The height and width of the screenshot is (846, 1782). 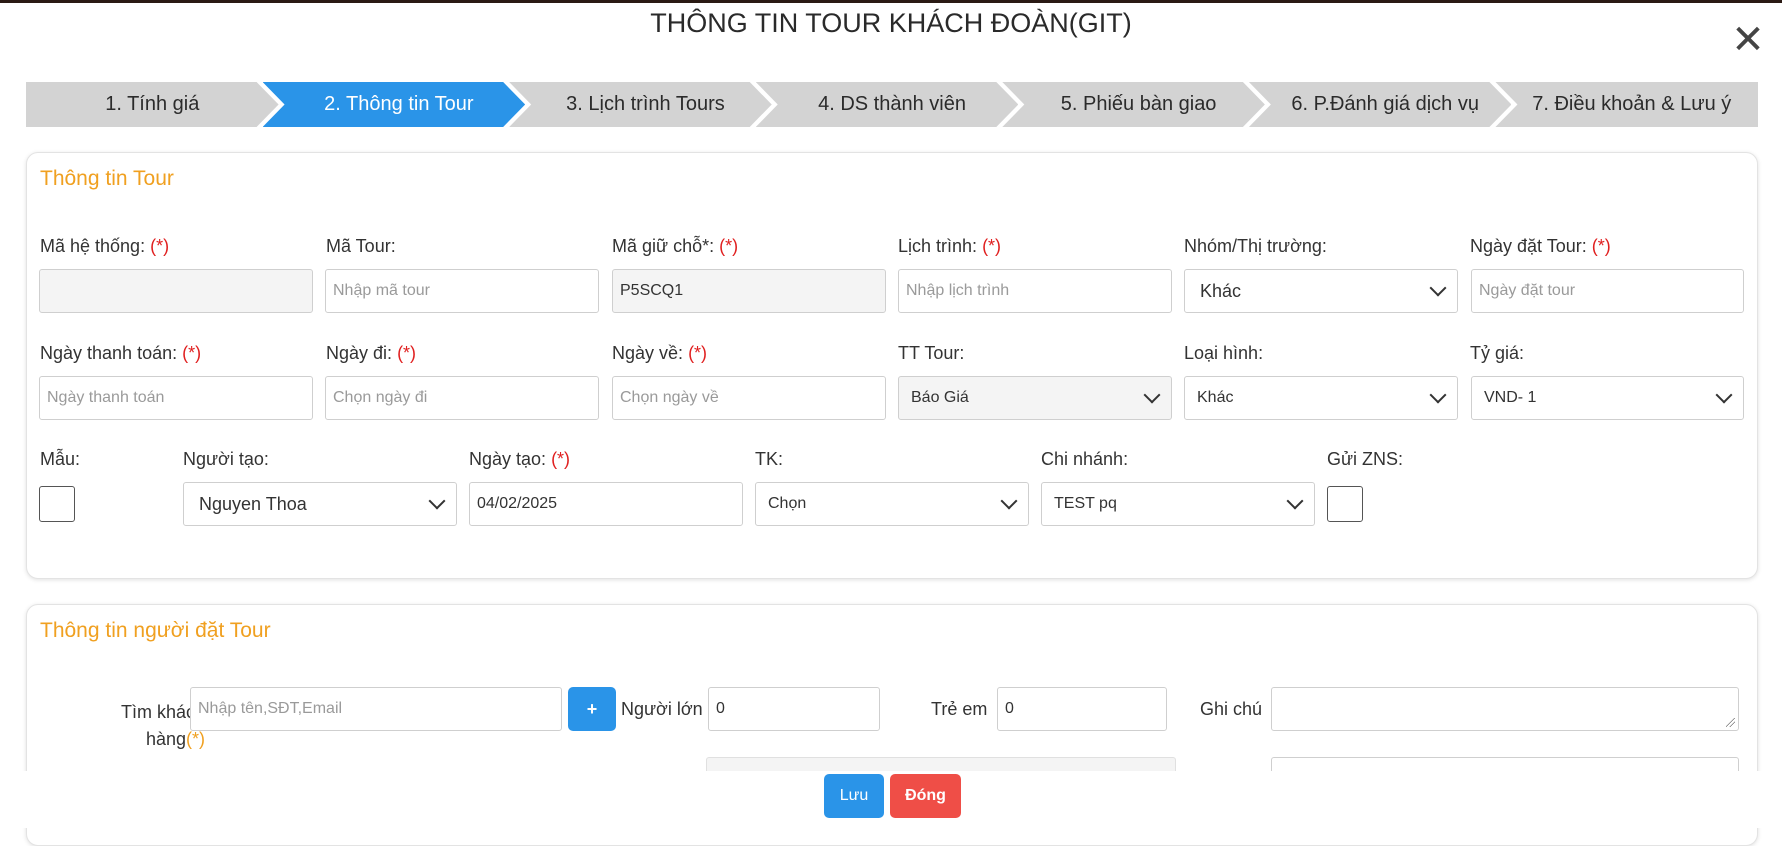 What do you see at coordinates (1345, 504) in the screenshot?
I see `gui-zns-checkbox` at bounding box center [1345, 504].